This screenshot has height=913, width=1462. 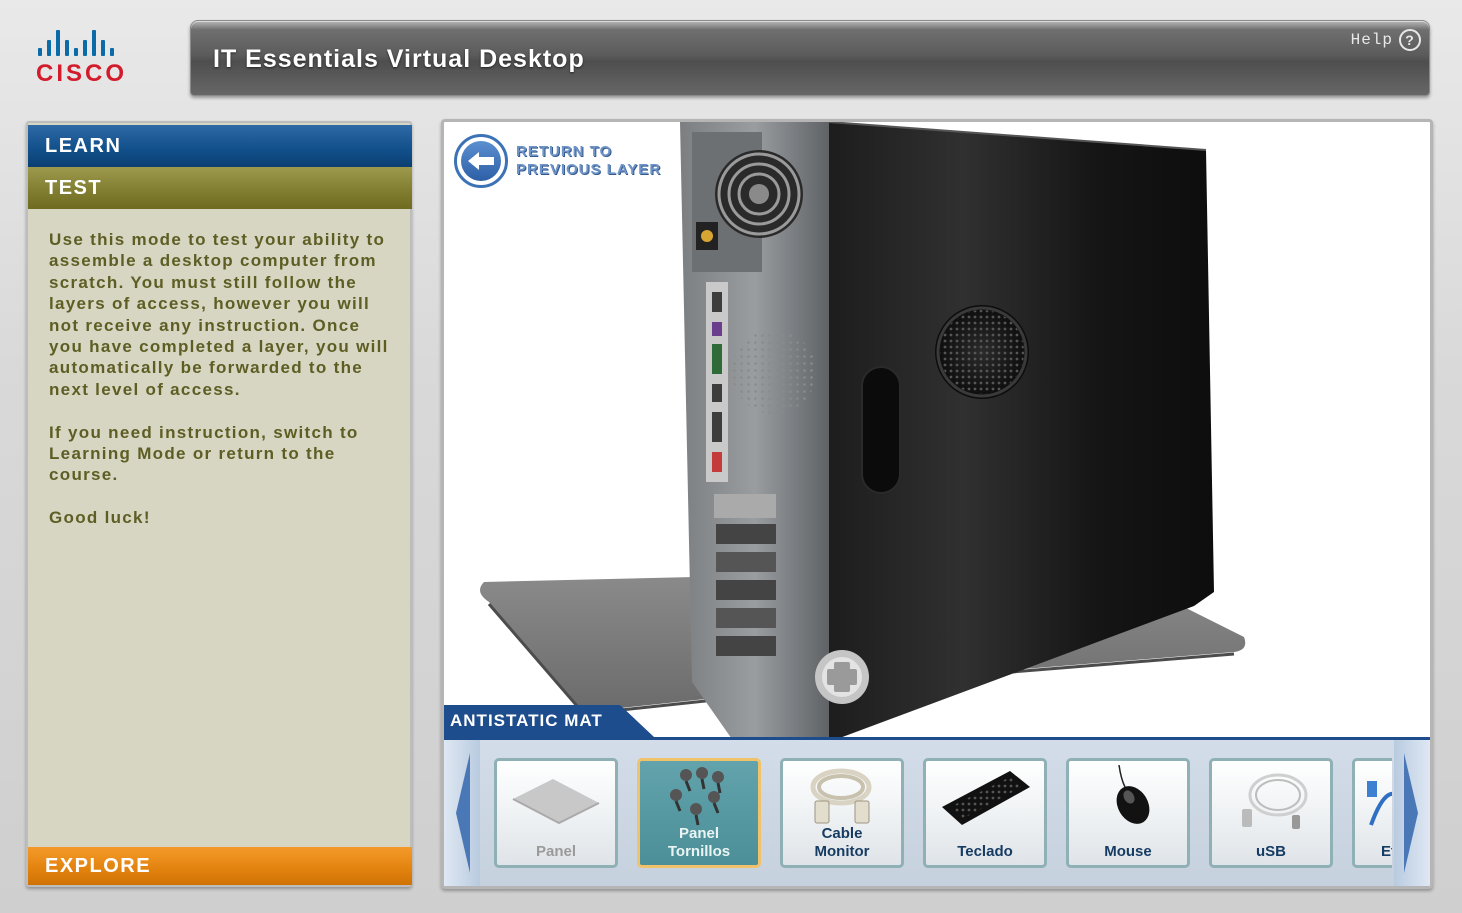 I want to click on part-teclado: Teclado, so click(x=985, y=813).